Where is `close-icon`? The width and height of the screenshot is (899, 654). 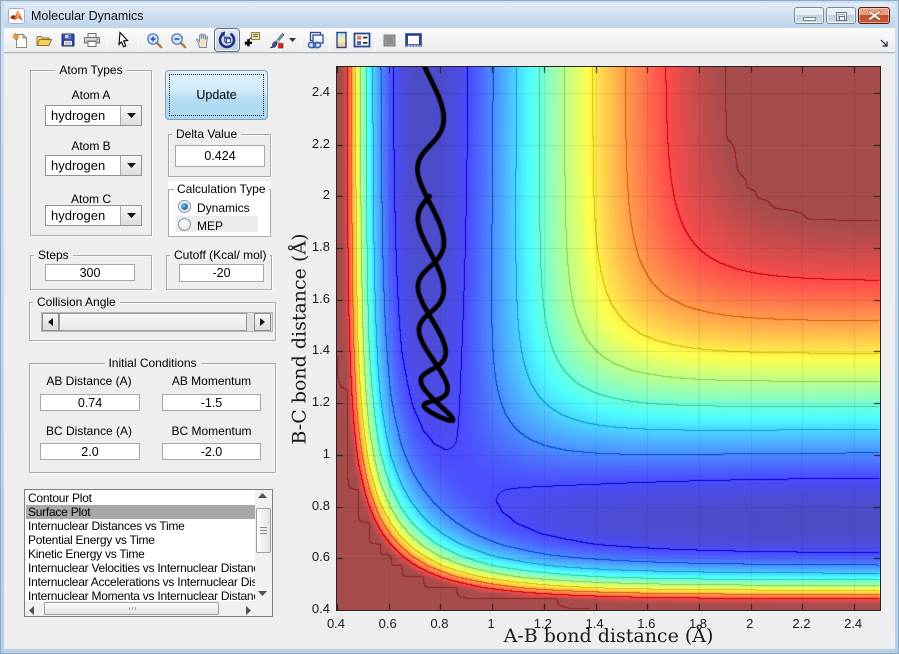 close-icon is located at coordinates (874, 15).